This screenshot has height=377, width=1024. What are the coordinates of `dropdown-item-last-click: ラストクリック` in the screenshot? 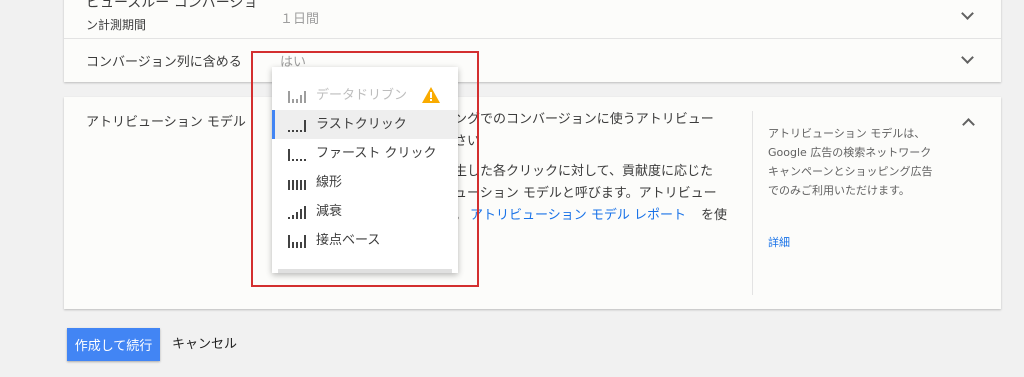 It's located at (365, 124).